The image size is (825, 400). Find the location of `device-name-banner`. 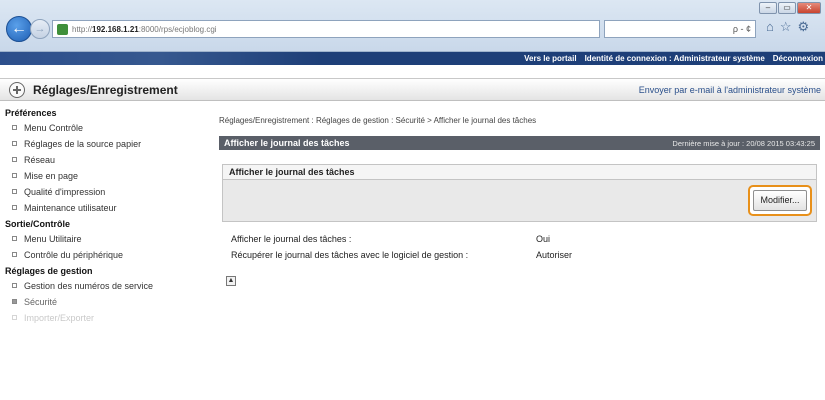

device-name-banner is located at coordinates (160, 58).